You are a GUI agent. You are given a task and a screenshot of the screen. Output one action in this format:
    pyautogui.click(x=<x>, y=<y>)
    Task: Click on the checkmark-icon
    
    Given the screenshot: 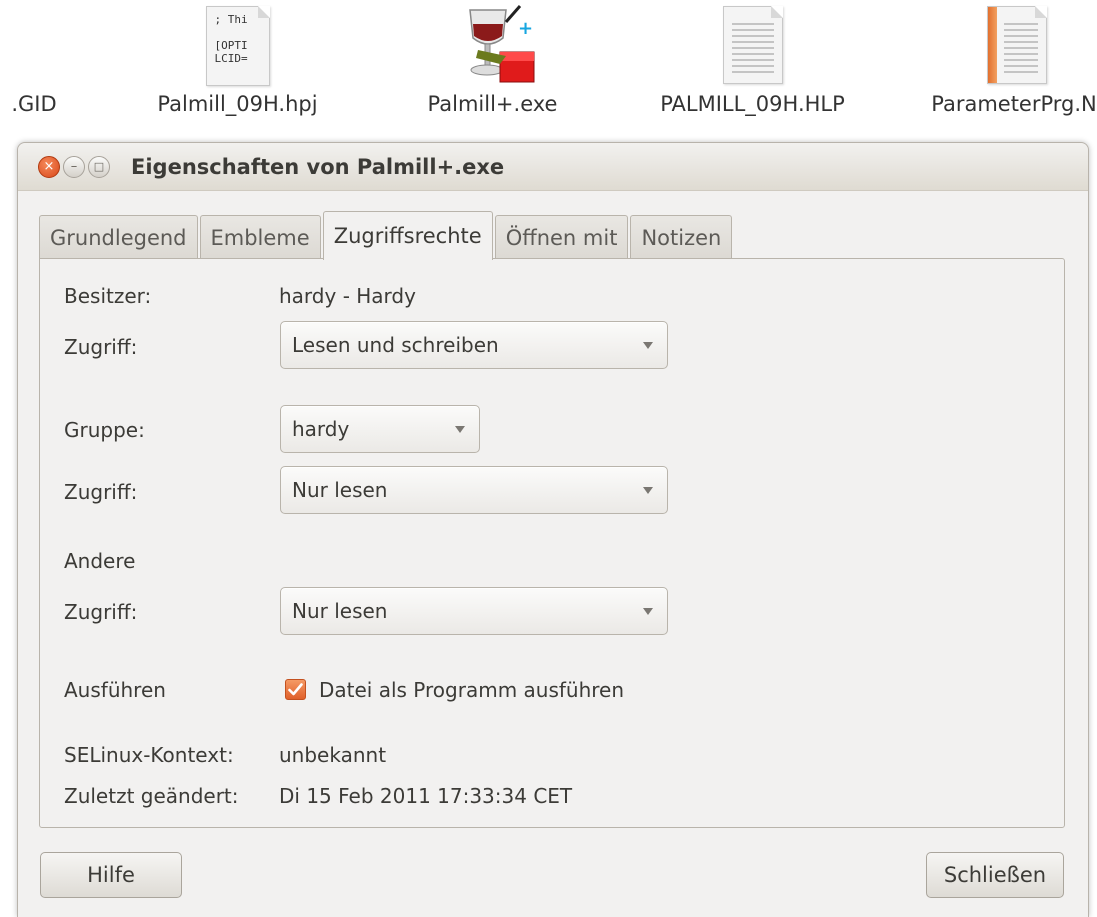 What is the action you would take?
    pyautogui.click(x=295, y=689)
    